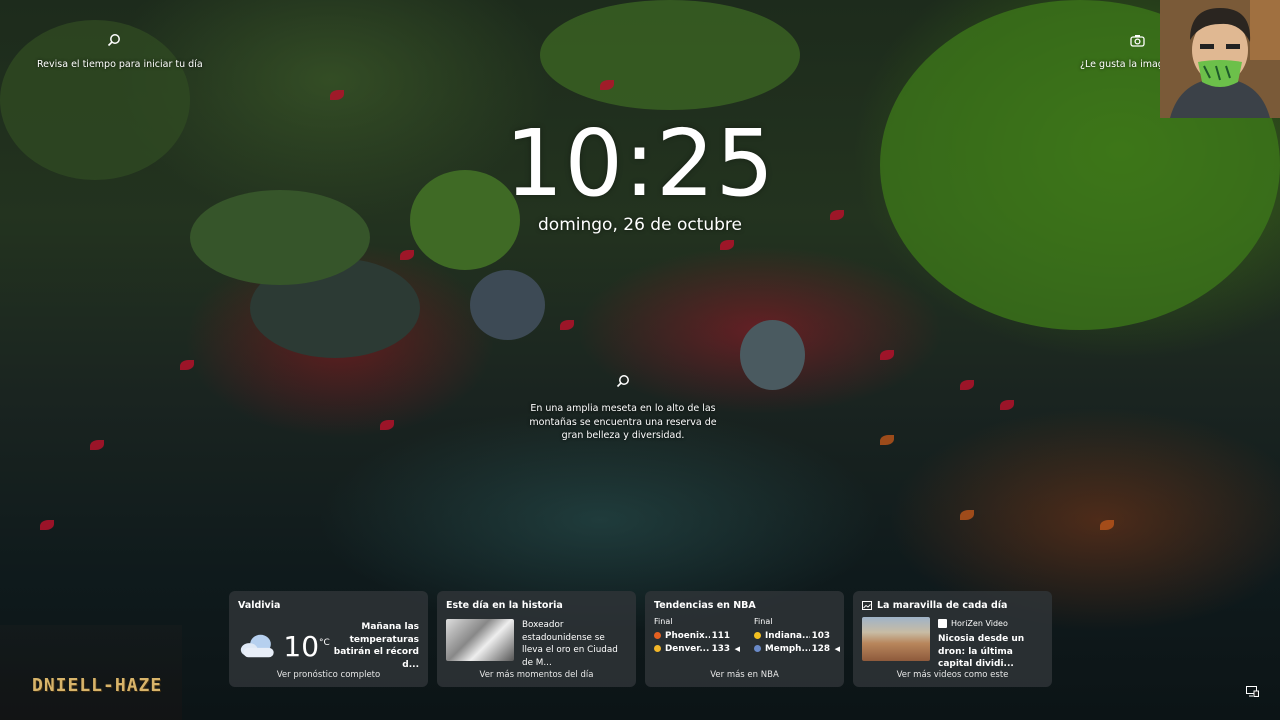  I want to click on accessibility-button, so click(1252, 691).